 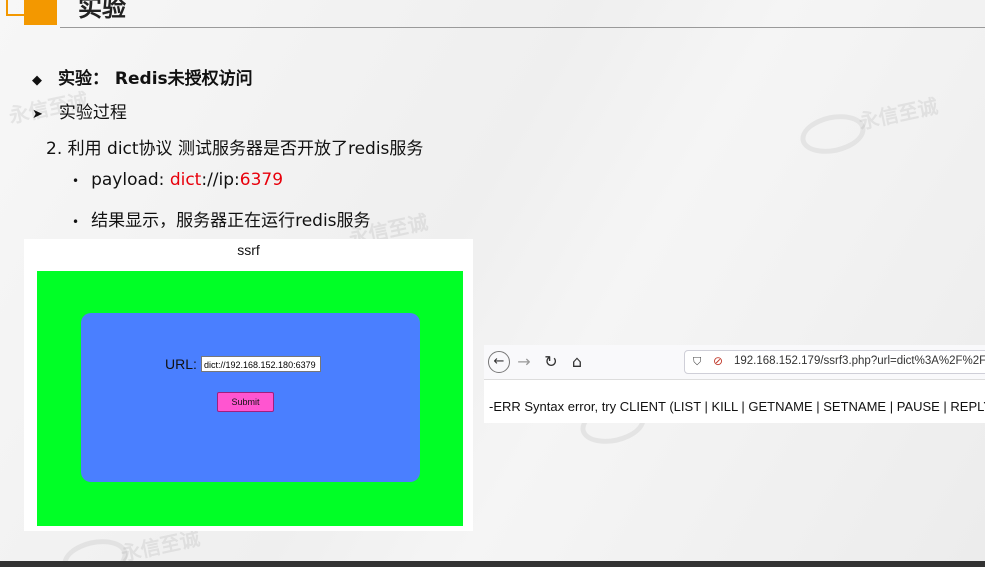 What do you see at coordinates (245, 402) in the screenshot?
I see `submit-button: Submit` at bounding box center [245, 402].